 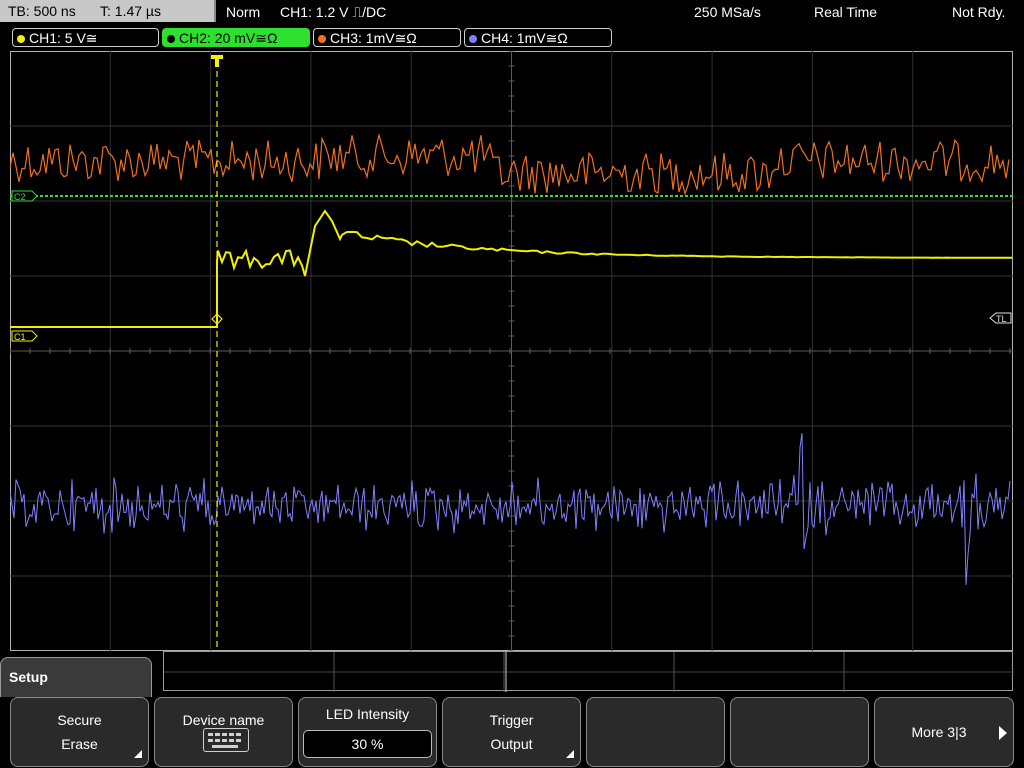 What do you see at coordinates (939, 732) in the screenshot?
I see `softkey-label: More 3|3` at bounding box center [939, 732].